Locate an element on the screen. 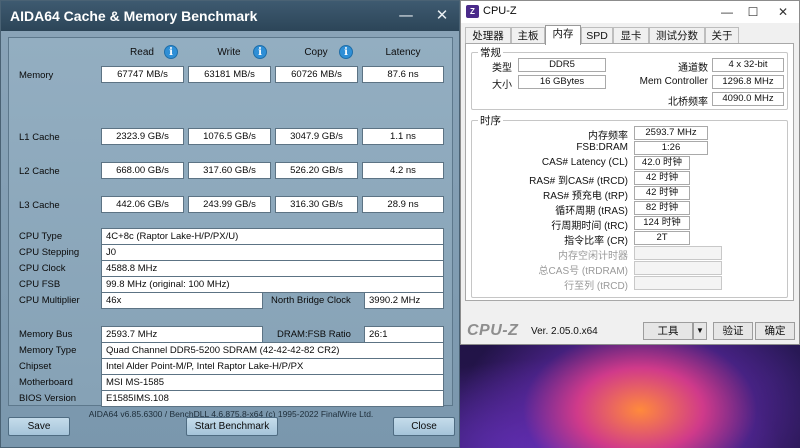 This screenshot has height=448, width=800. maximize-icon: ☐ is located at coordinates (753, 12).